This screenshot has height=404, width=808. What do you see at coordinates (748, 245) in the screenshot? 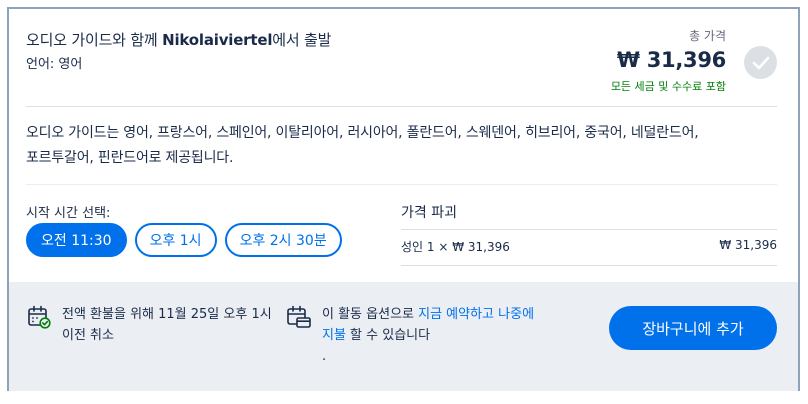
I see `breakdown-row-amount: ₩ 31,396` at bounding box center [748, 245].